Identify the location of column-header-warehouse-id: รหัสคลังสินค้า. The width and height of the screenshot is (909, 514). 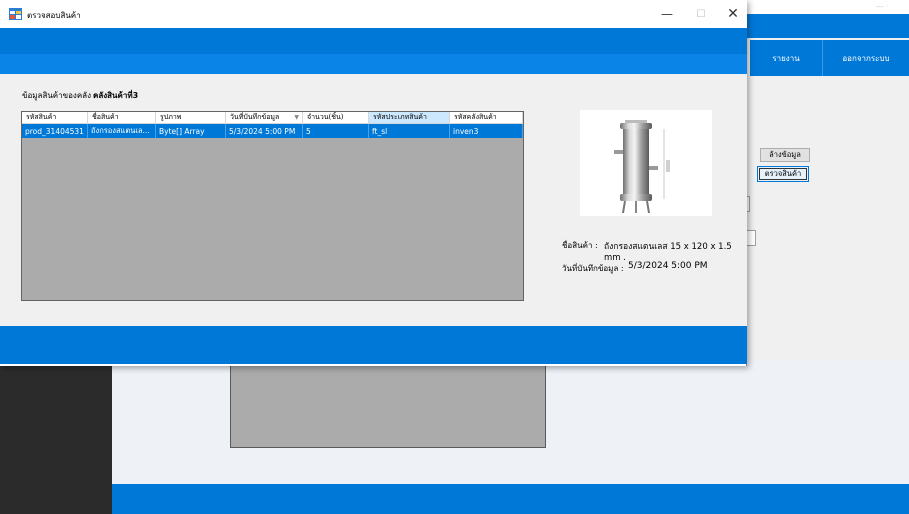
(486, 118).